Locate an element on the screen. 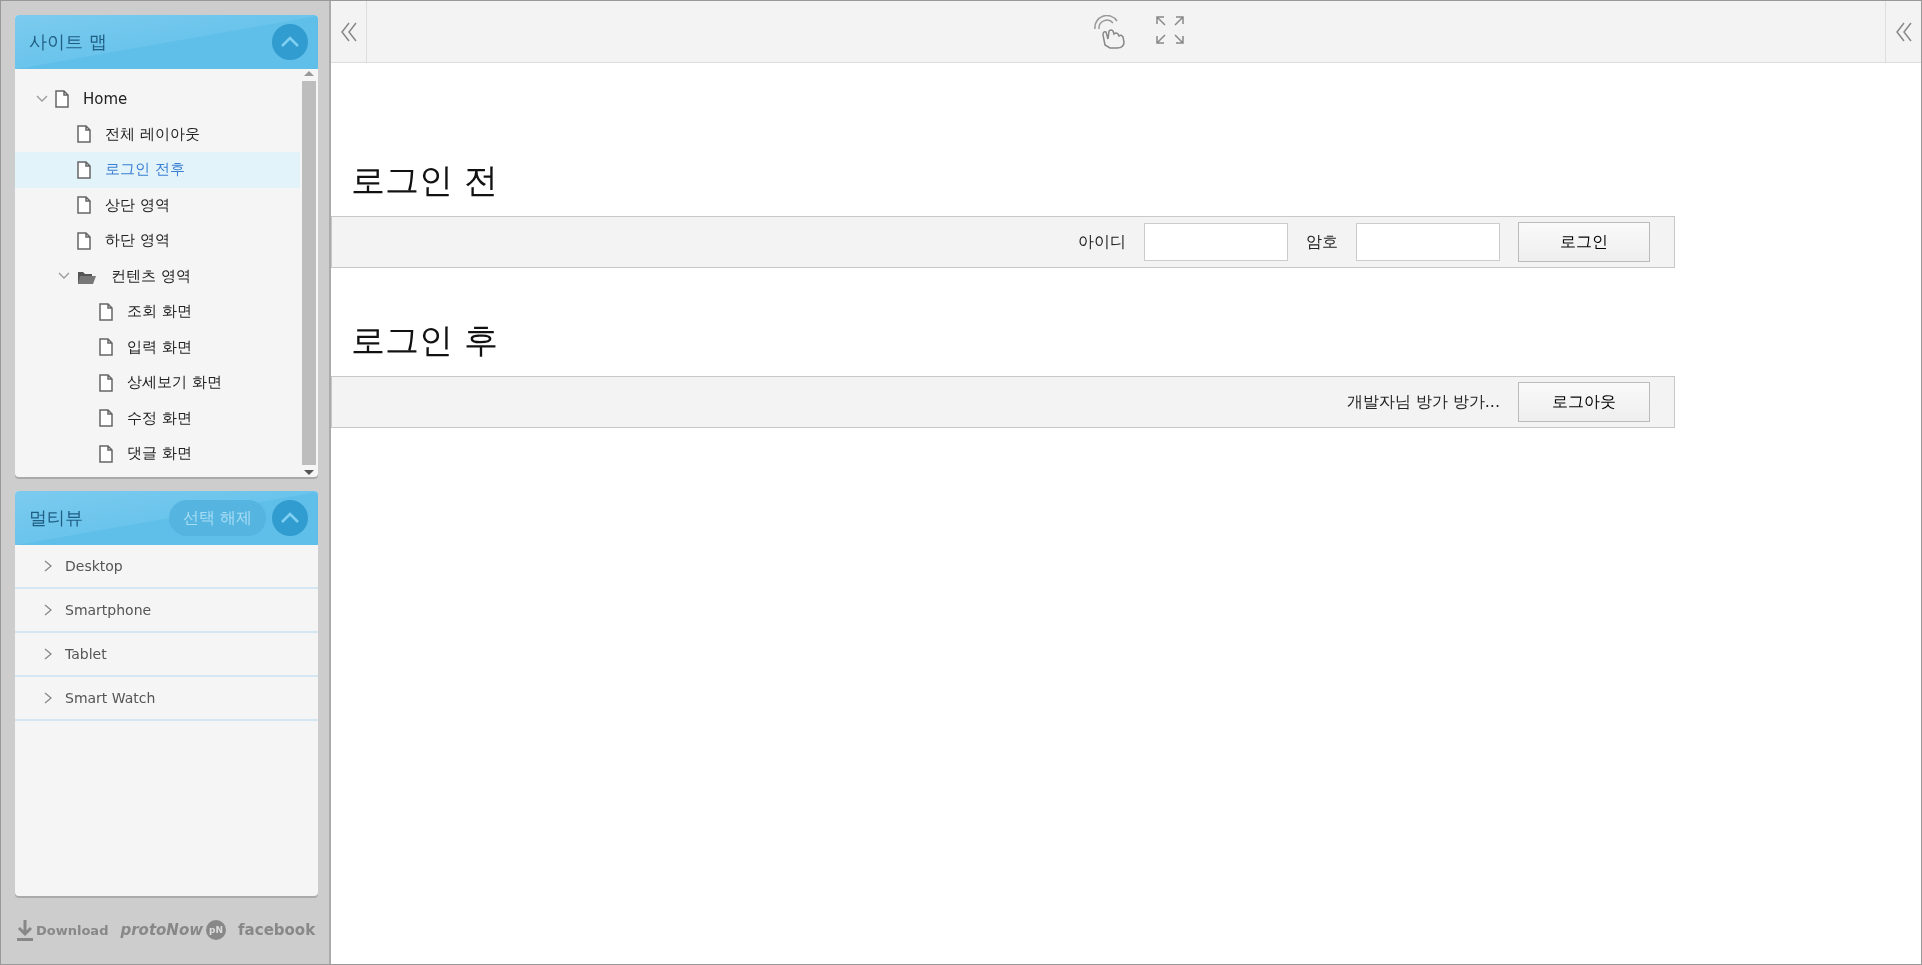 The image size is (1922, 965). tree-item: 전체 레이아웃 is located at coordinates (157, 134).